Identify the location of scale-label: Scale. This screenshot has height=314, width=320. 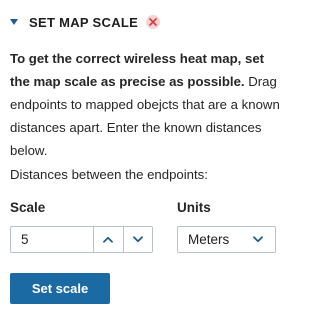
(28, 207).